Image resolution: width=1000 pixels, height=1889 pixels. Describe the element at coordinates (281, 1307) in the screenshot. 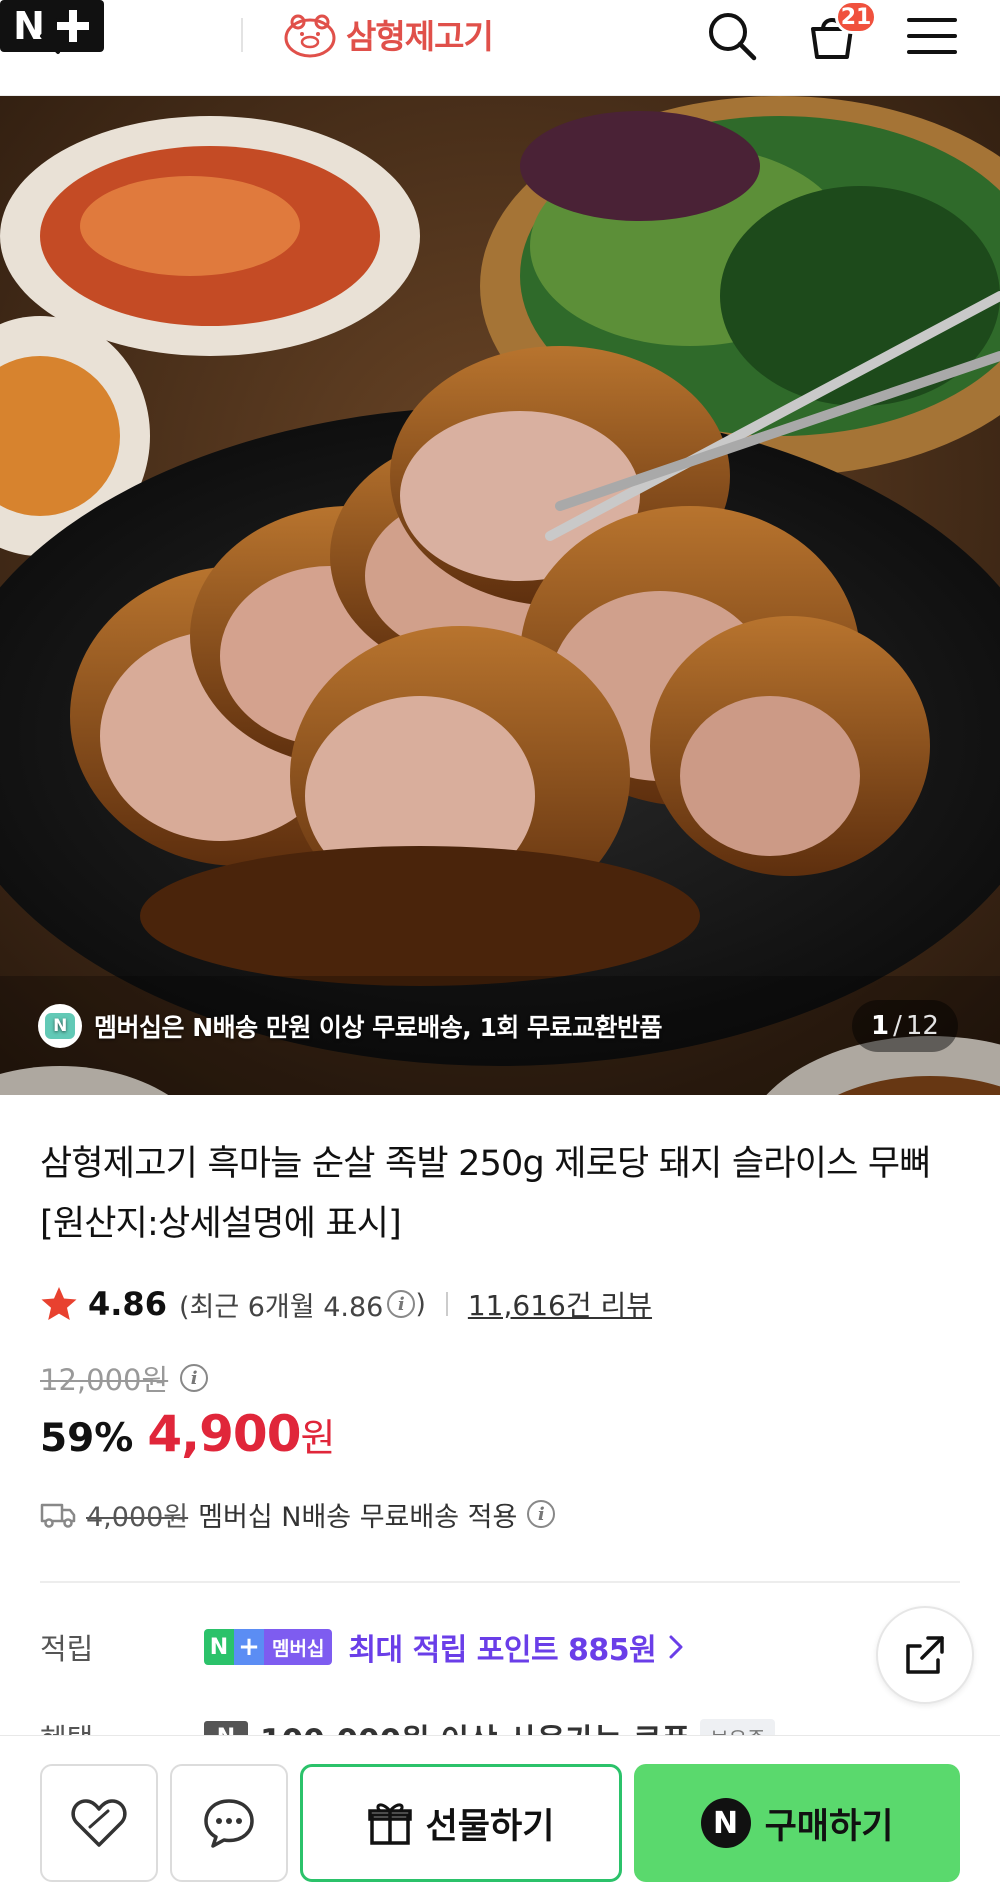

I see `recent-rating-label: (최근 6개월 4.86` at that location.